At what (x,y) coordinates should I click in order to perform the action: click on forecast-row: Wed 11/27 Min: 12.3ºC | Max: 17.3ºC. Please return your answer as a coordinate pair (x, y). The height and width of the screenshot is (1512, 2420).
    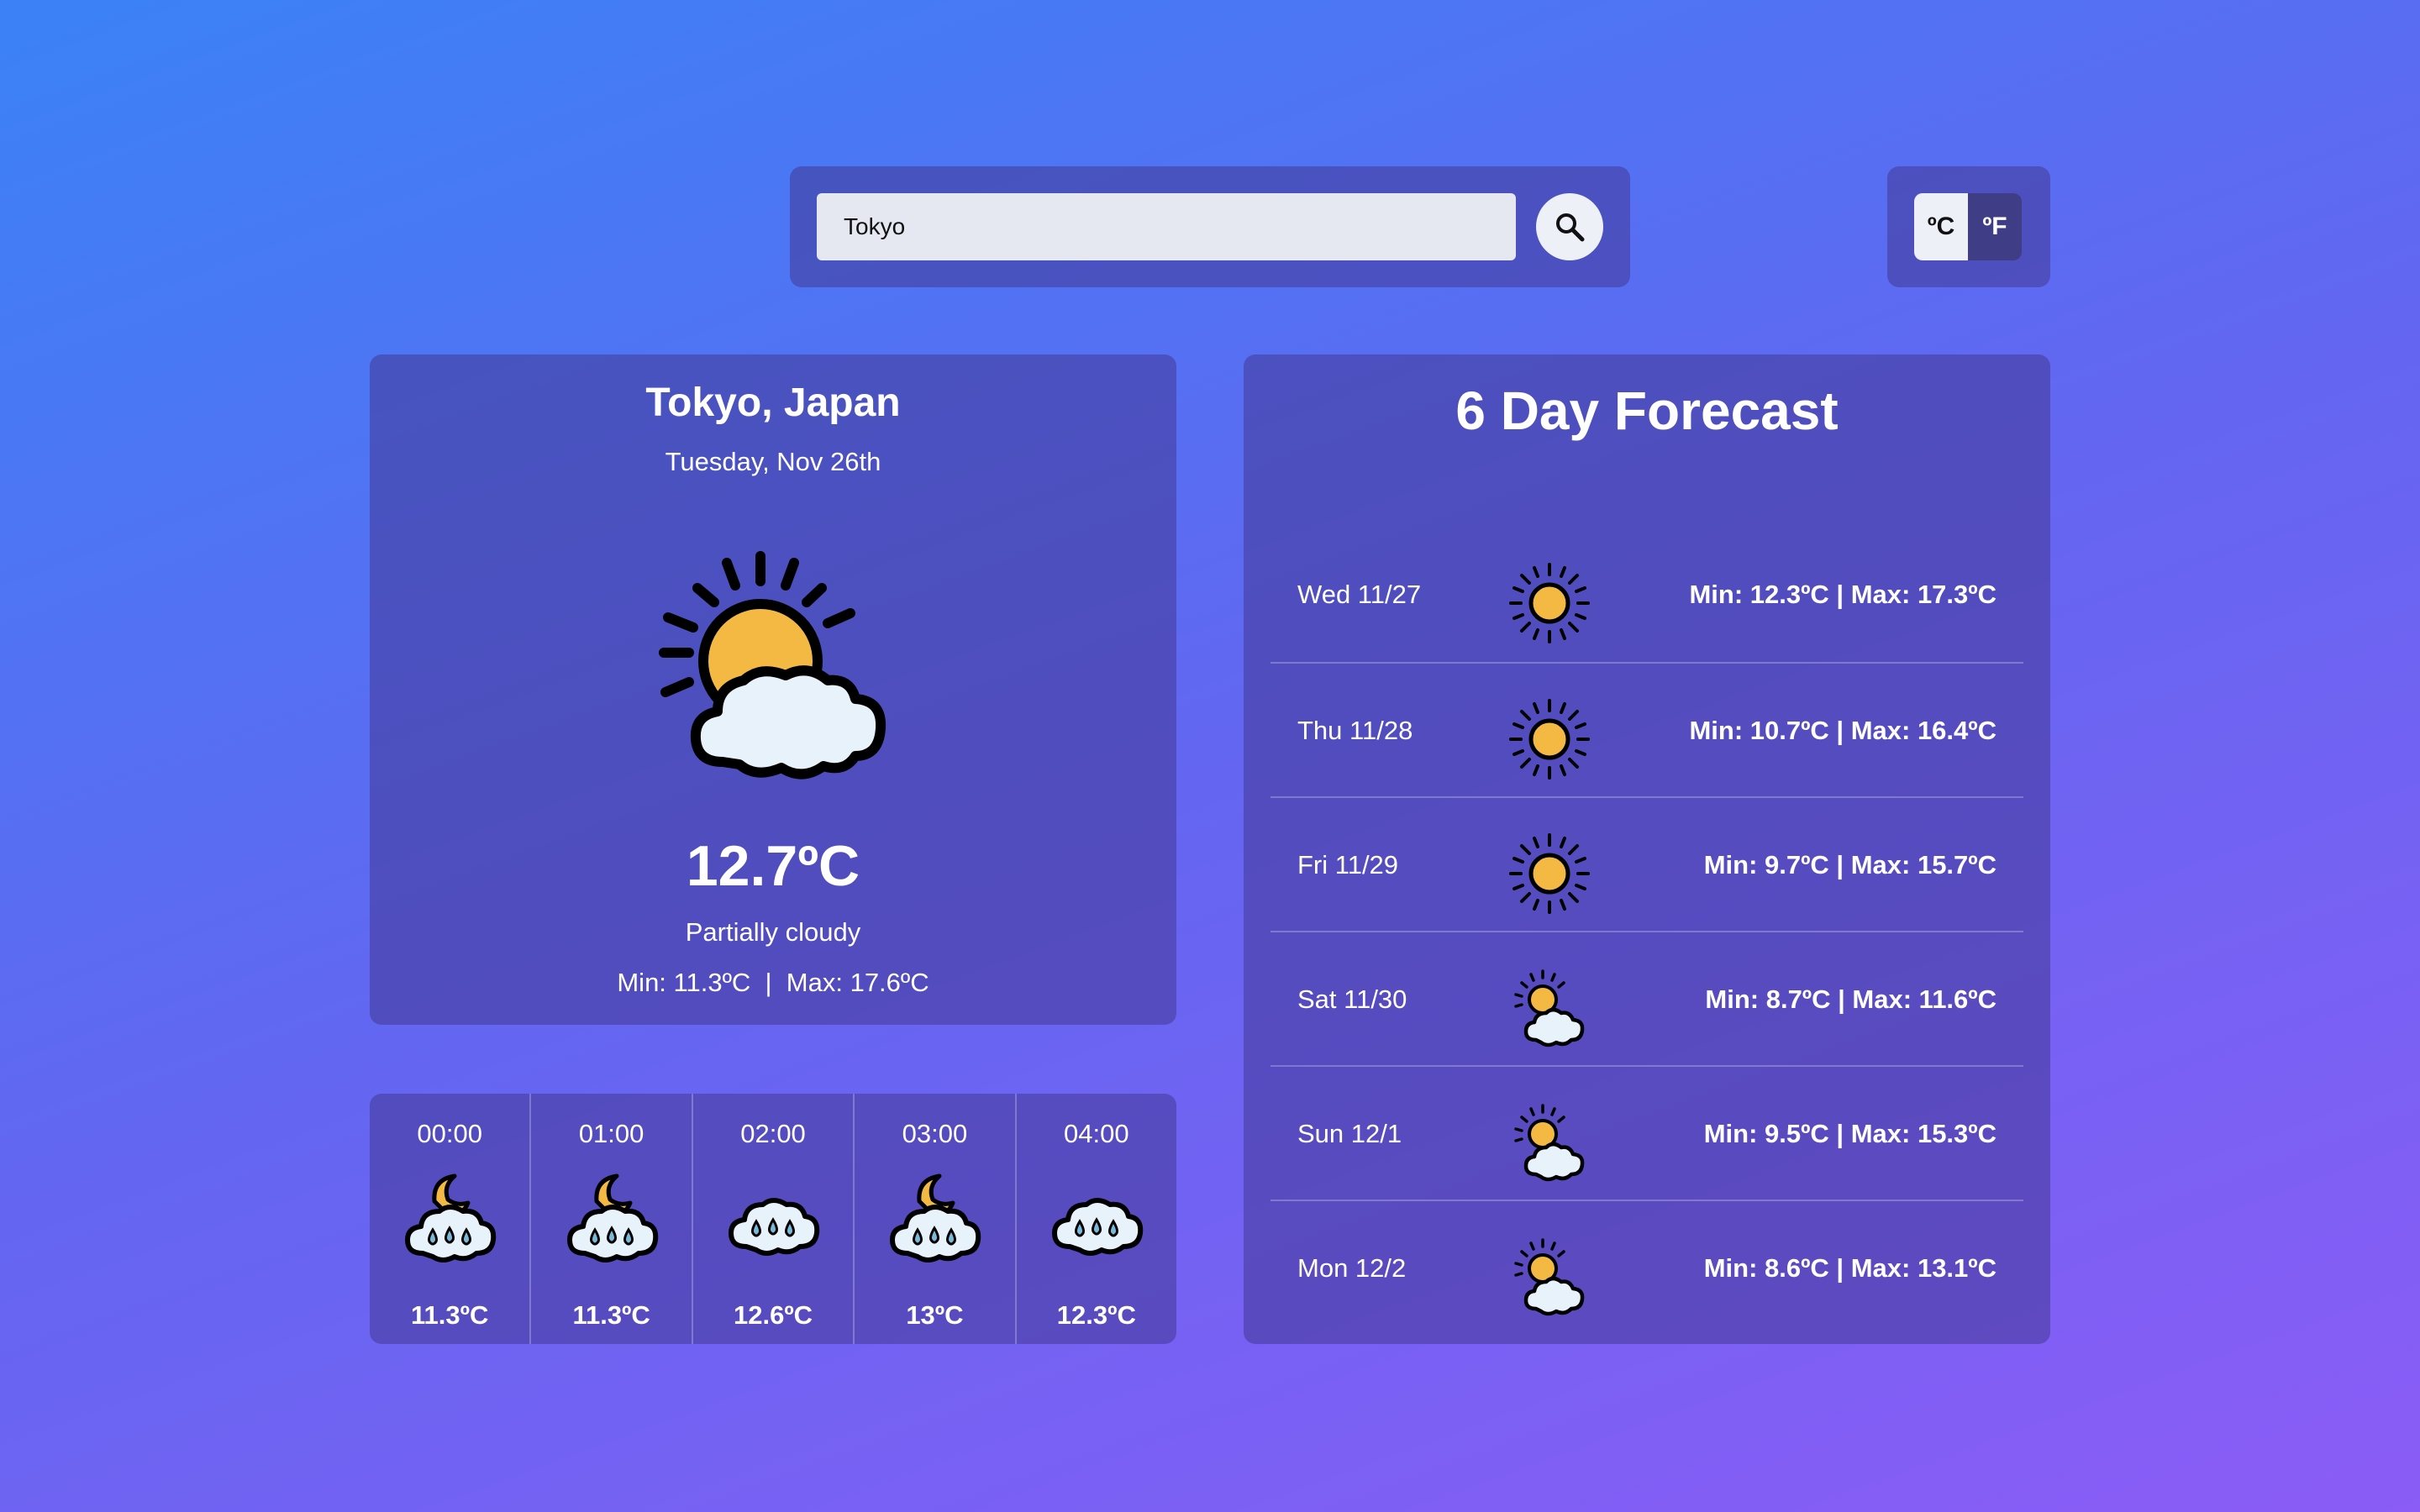
    Looking at the image, I should click on (1647, 595).